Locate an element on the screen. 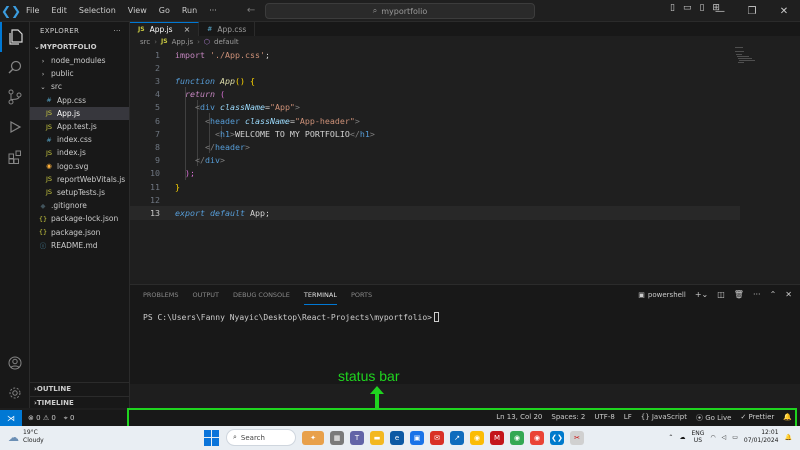 The height and width of the screenshot is (450, 800). code-line: 12 is located at coordinates (435, 199).